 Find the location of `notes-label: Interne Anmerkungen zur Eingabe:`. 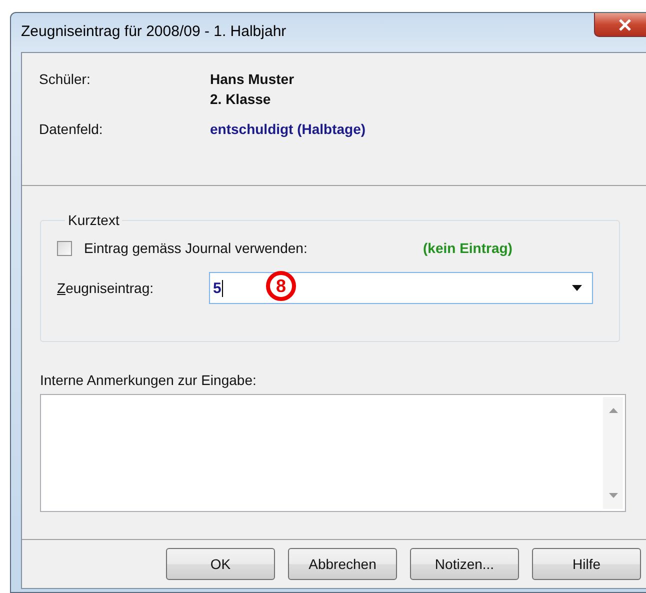

notes-label: Interne Anmerkungen zur Eingabe: is located at coordinates (149, 380).